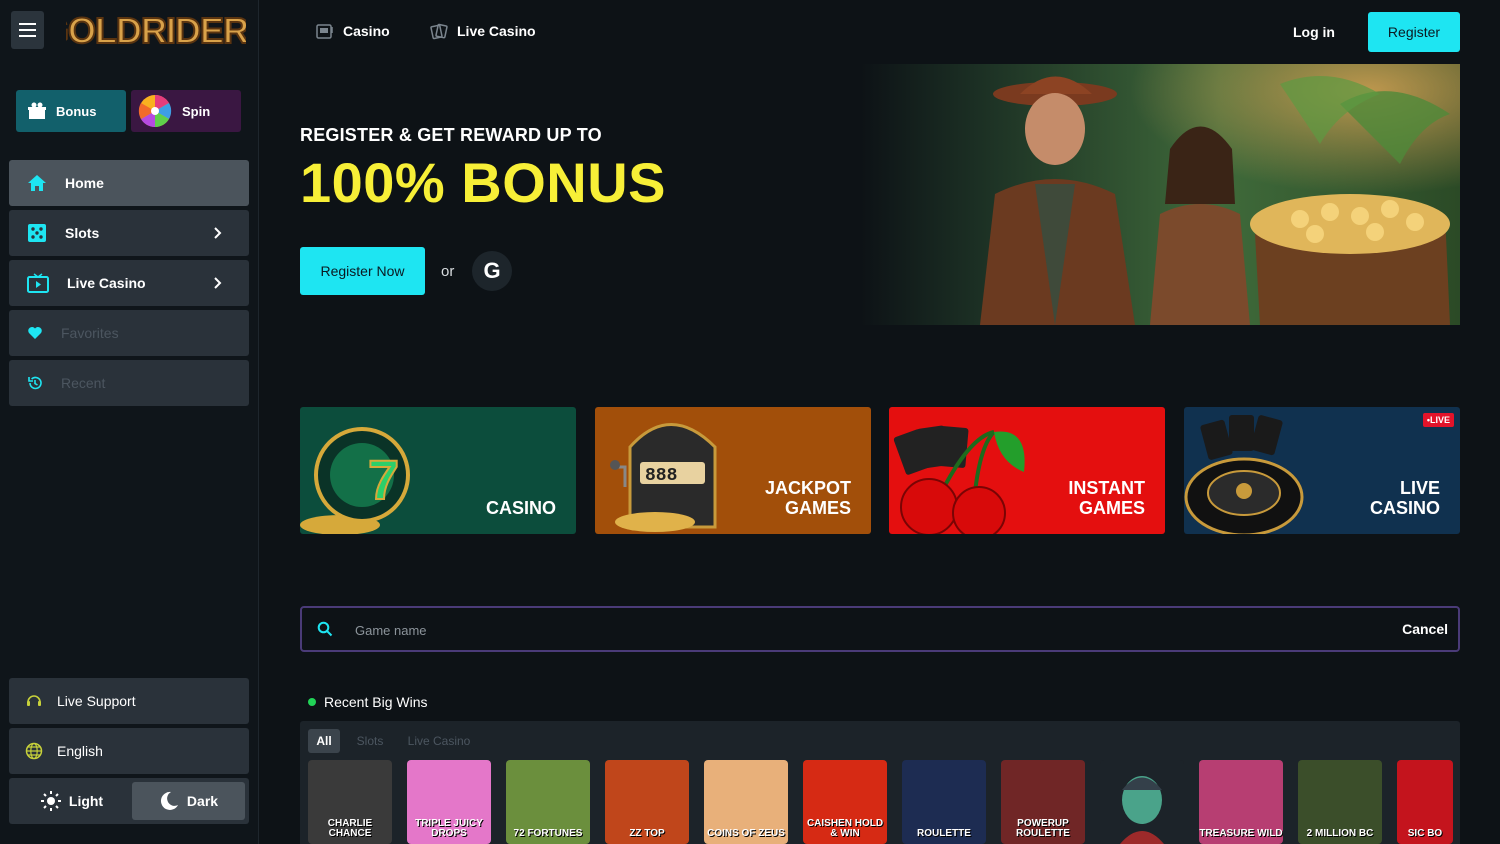  I want to click on tv-icon, so click(38, 283).